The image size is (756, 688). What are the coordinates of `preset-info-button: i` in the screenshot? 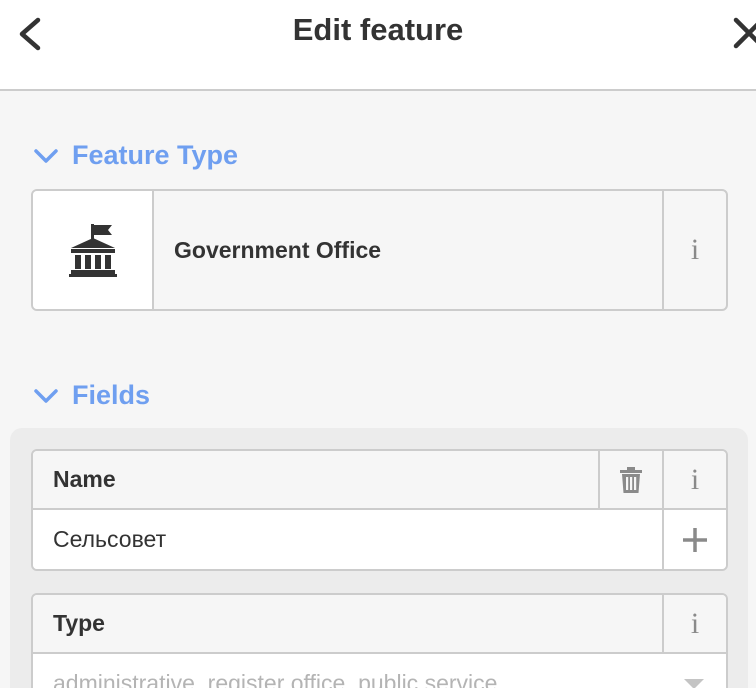 It's located at (694, 250).